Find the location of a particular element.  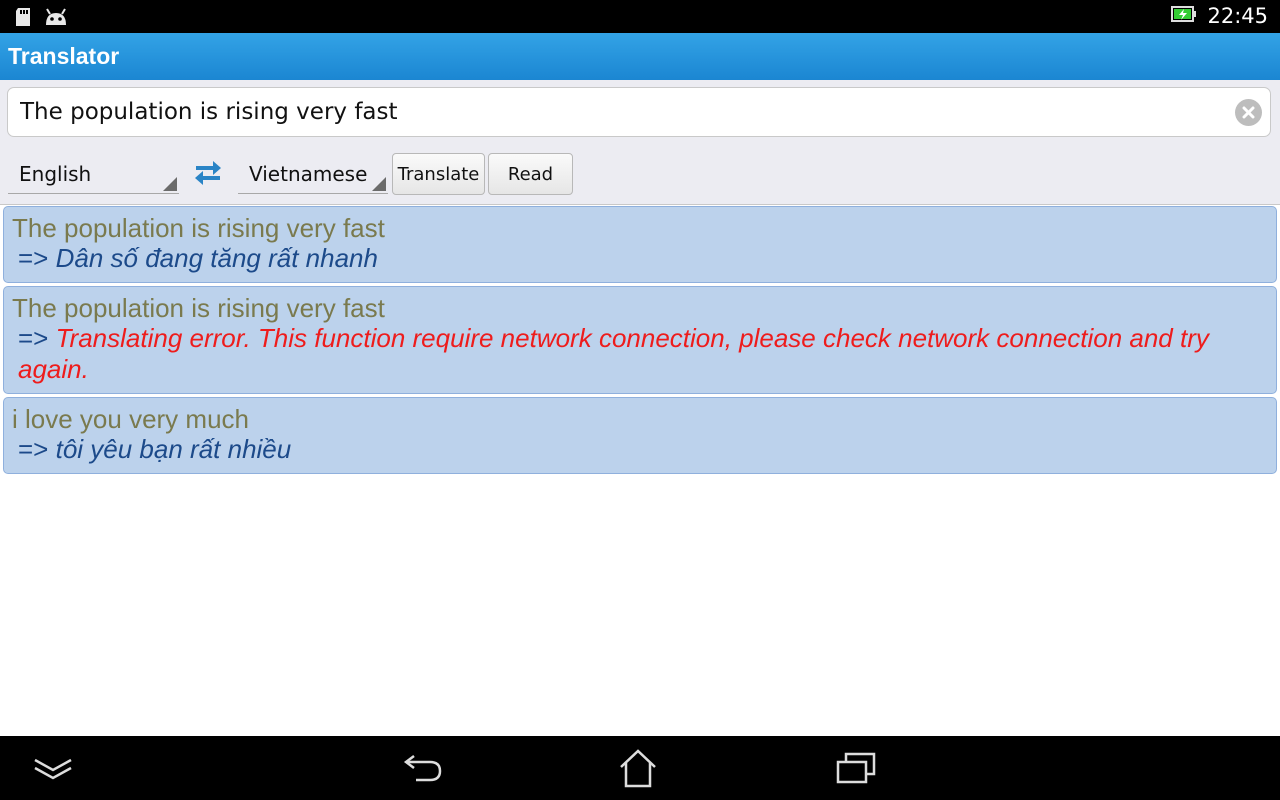

clear-icon is located at coordinates (1248, 112).